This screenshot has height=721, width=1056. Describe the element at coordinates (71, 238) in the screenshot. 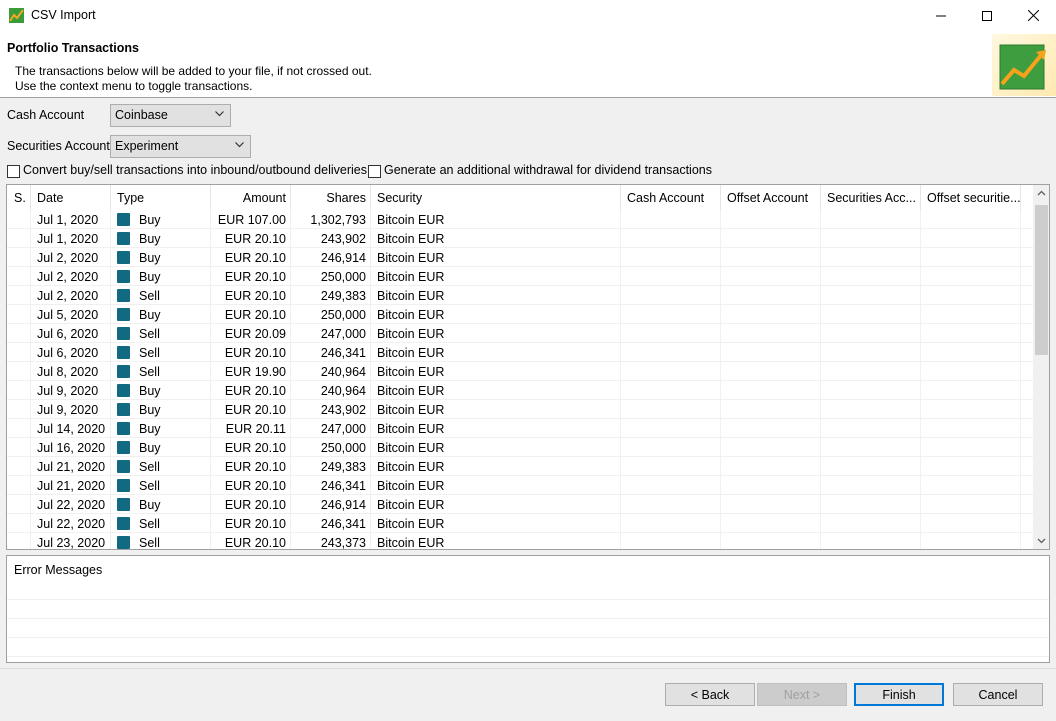

I see `date-cell: Jul 1, 2020` at that location.